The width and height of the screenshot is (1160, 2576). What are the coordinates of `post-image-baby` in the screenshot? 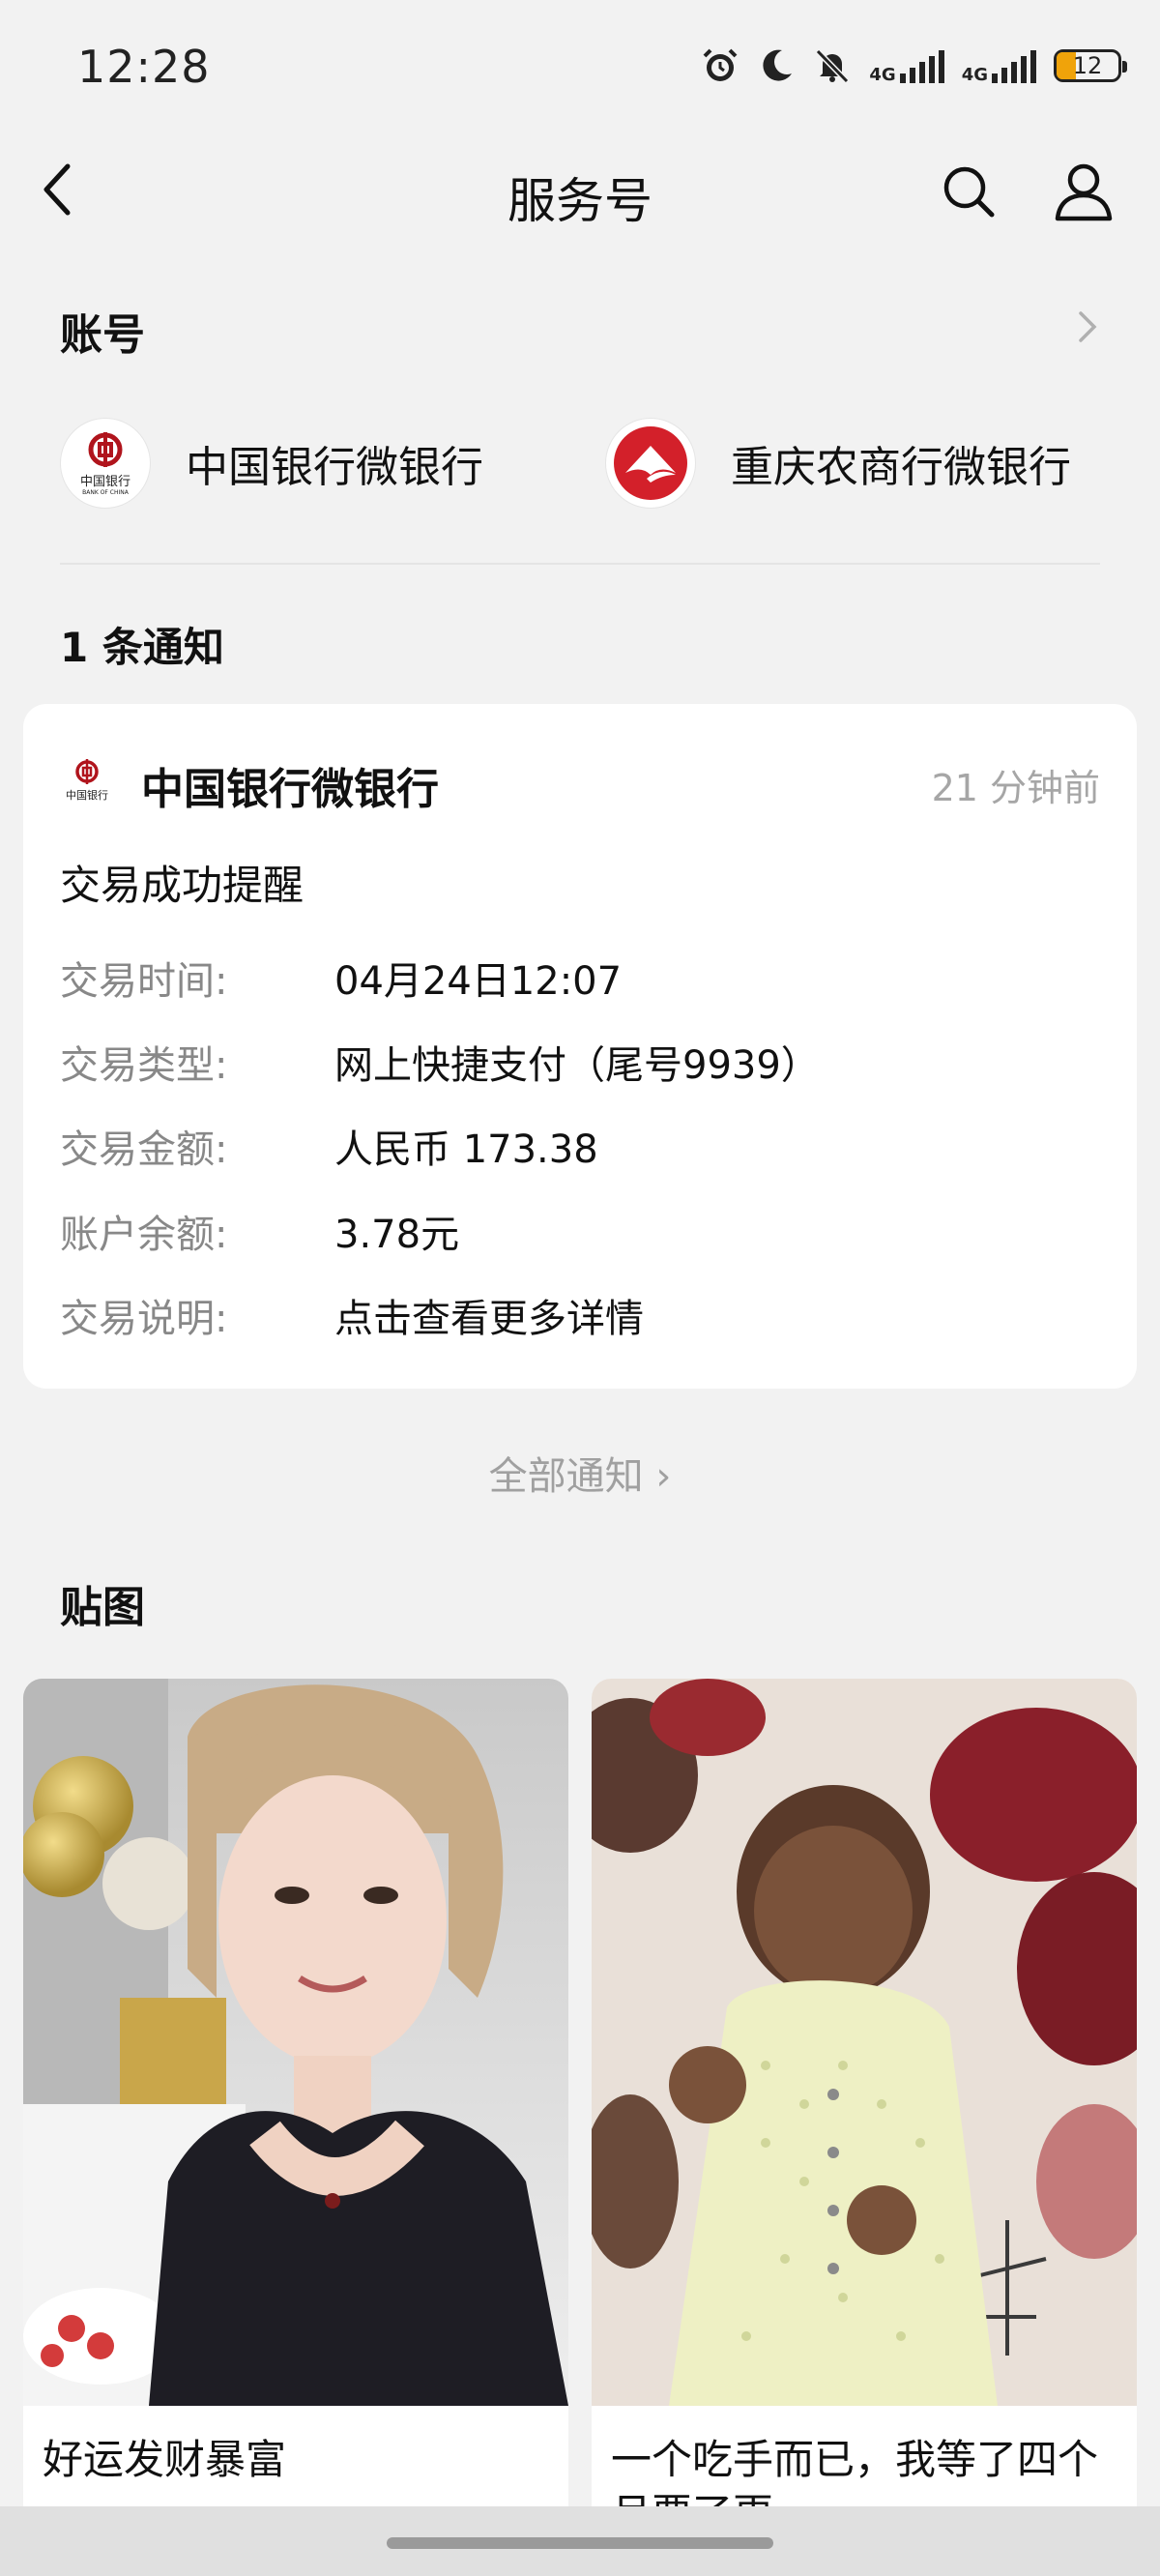 It's located at (865, 2042).